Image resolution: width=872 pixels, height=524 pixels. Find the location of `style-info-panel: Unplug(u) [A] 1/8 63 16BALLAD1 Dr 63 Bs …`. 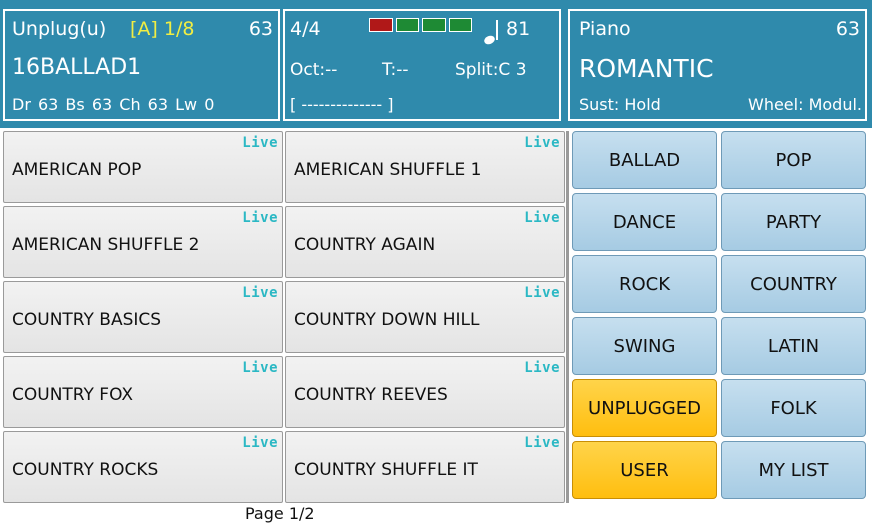

style-info-panel: Unplug(u) [A] 1/8 63 16BALLAD1 Dr 63 Bs … is located at coordinates (141, 65).